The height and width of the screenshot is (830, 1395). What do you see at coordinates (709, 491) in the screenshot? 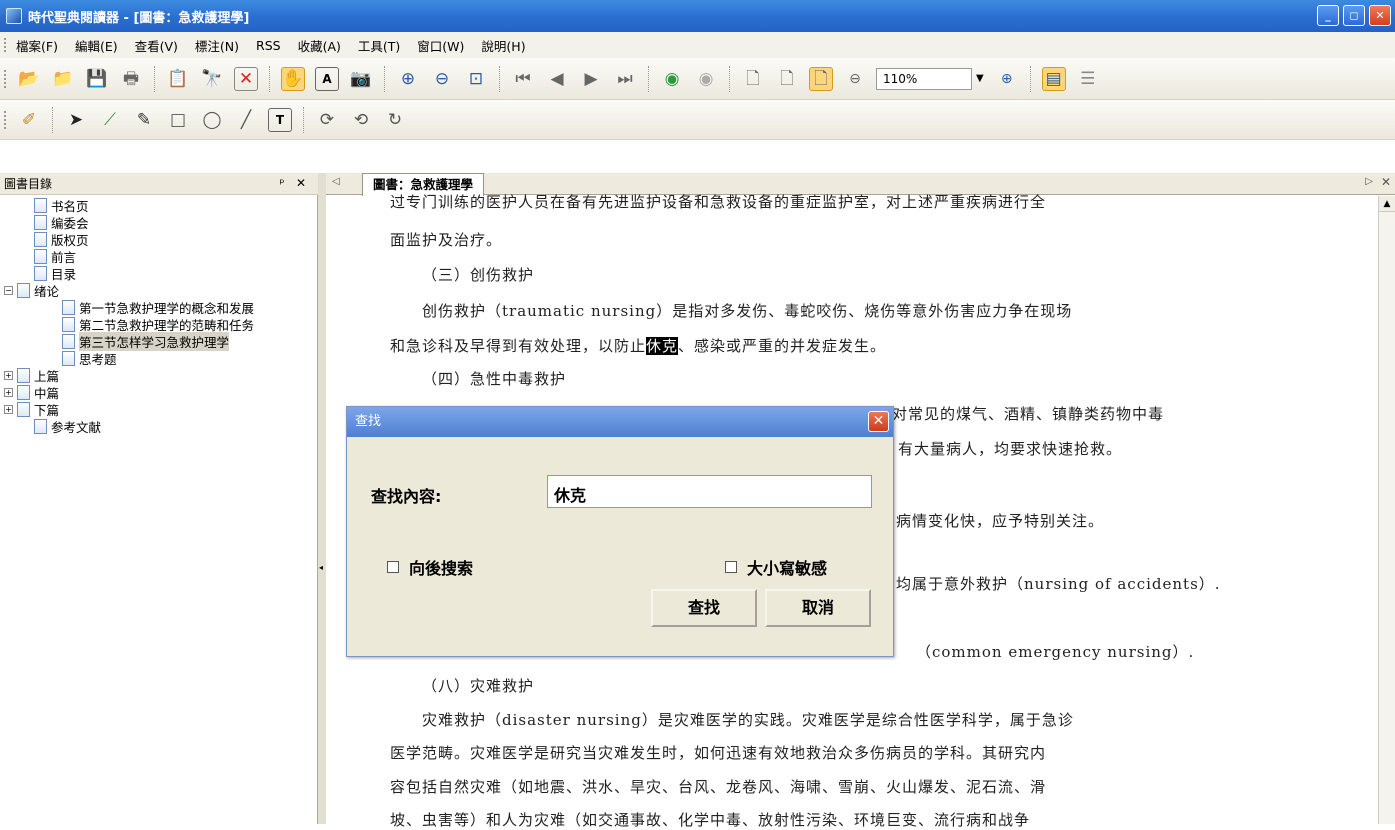
I see `find-input: 休克` at bounding box center [709, 491].